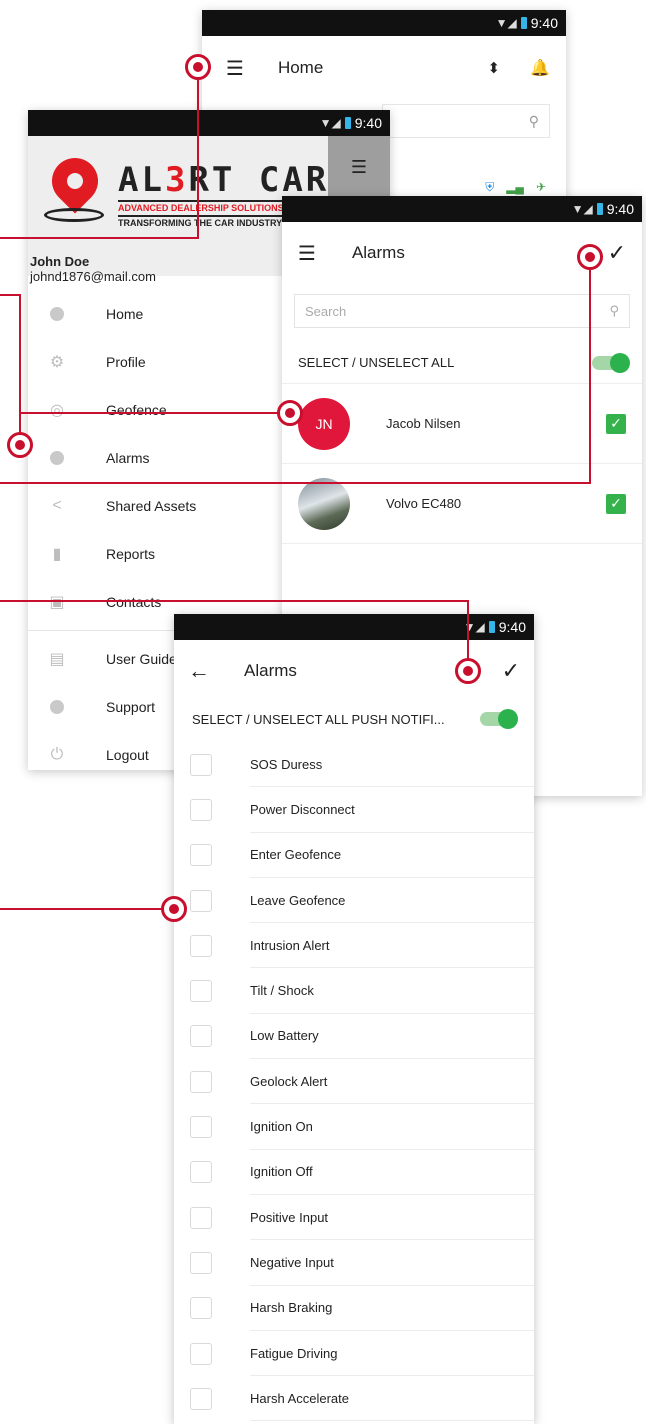 The width and height of the screenshot is (646, 1424). I want to click on list-item: Leave Geofence, so click(354, 901).